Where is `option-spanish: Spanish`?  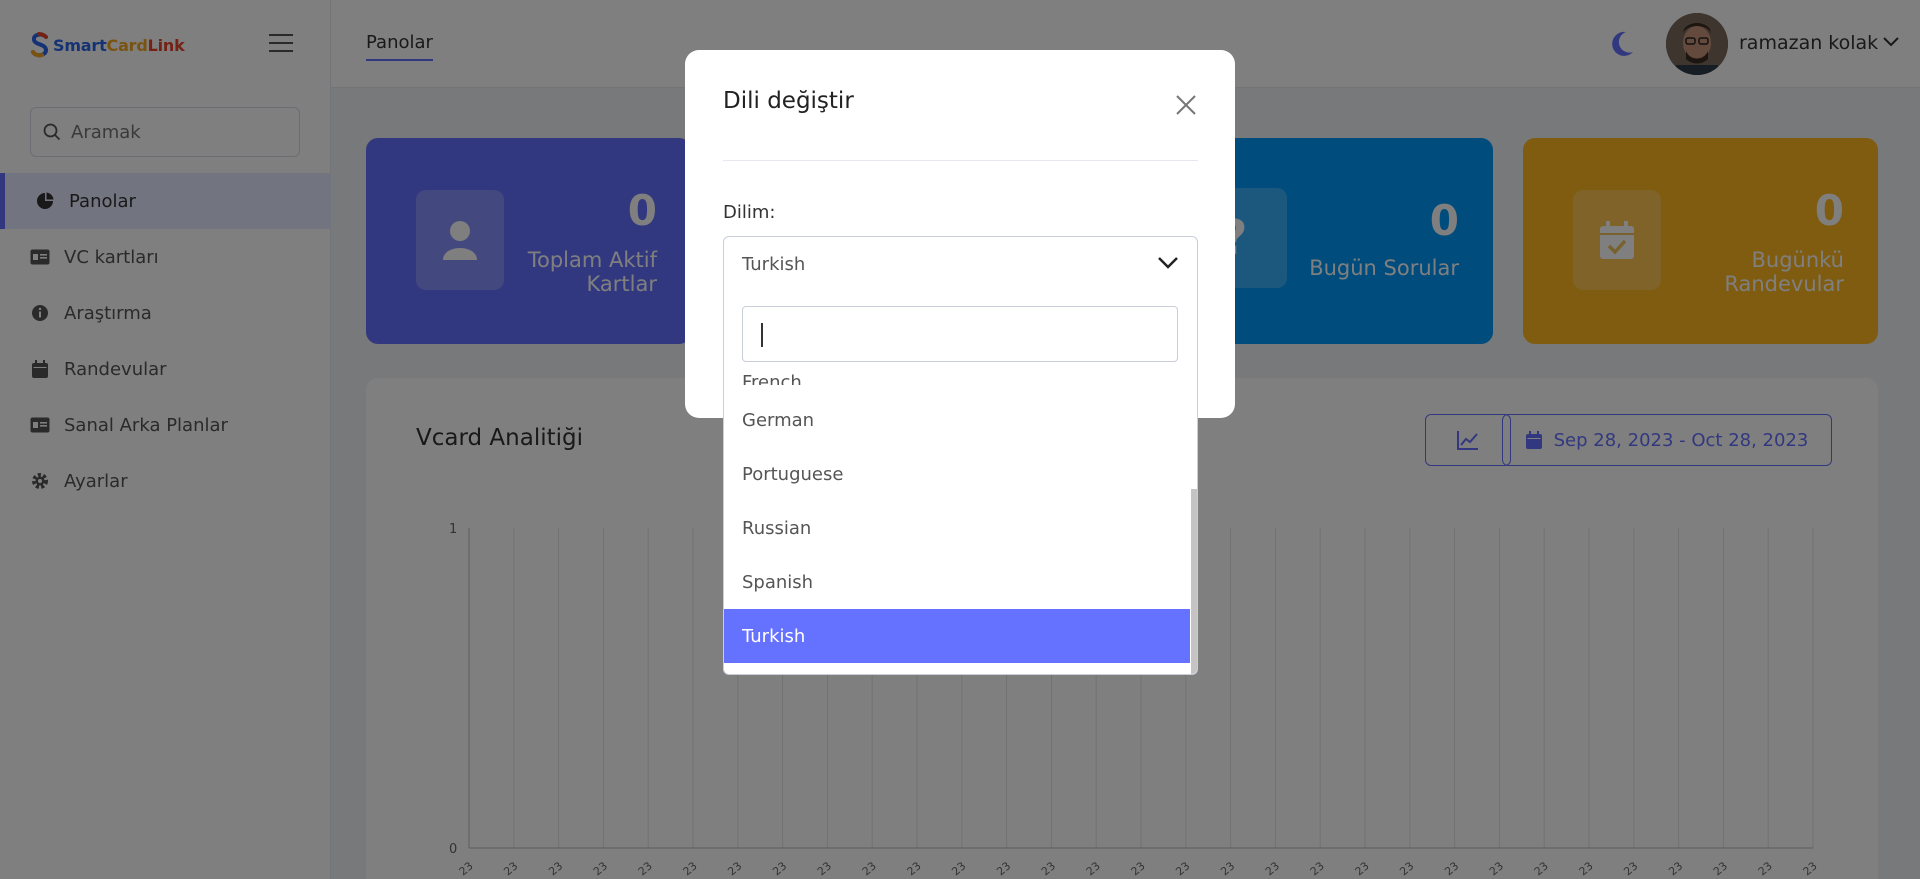
option-spanish: Spanish is located at coordinates (957, 582).